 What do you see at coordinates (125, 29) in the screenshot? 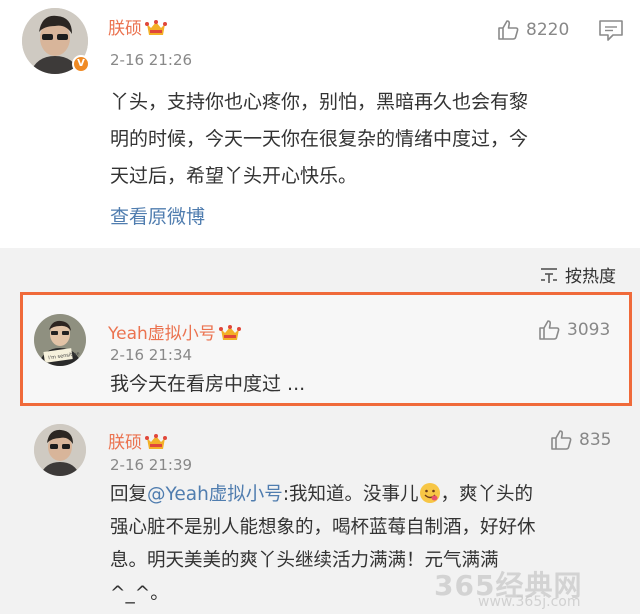
I see `post-author-label: 朕硕` at bounding box center [125, 29].